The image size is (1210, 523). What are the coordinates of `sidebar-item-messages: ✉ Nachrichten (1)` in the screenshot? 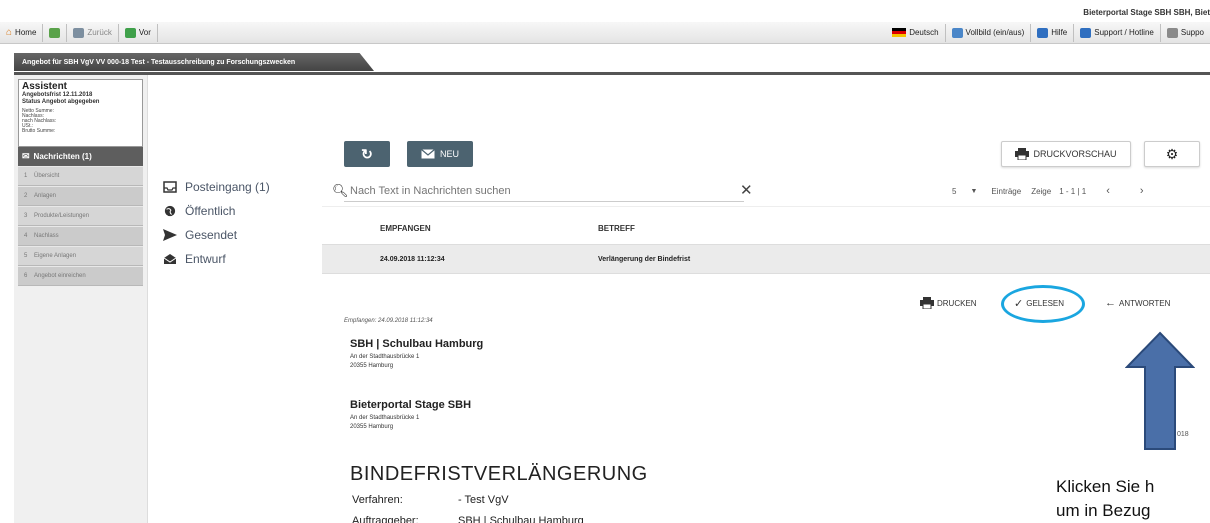 It's located at (80, 156).